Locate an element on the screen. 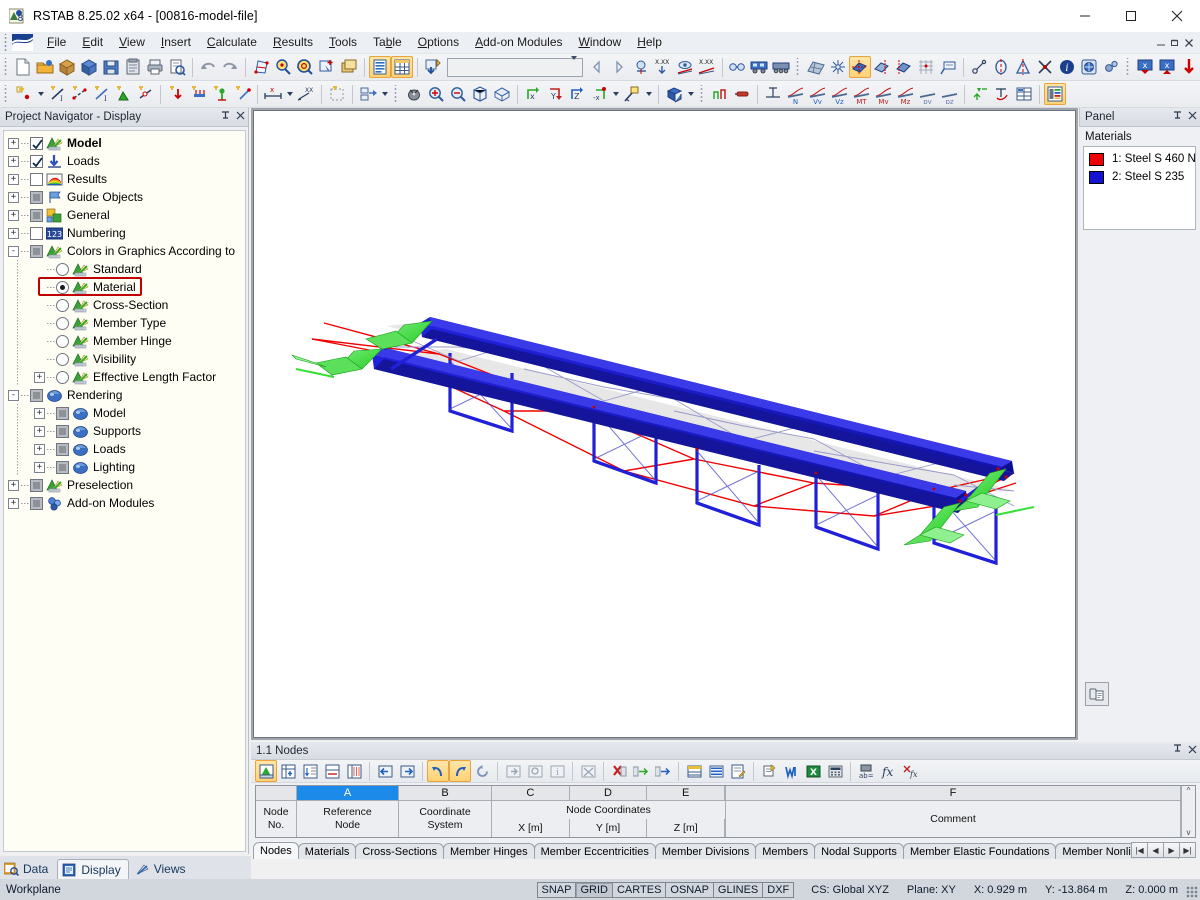 The image size is (1200, 900). table-tab-materials: Materials is located at coordinates (327, 851).